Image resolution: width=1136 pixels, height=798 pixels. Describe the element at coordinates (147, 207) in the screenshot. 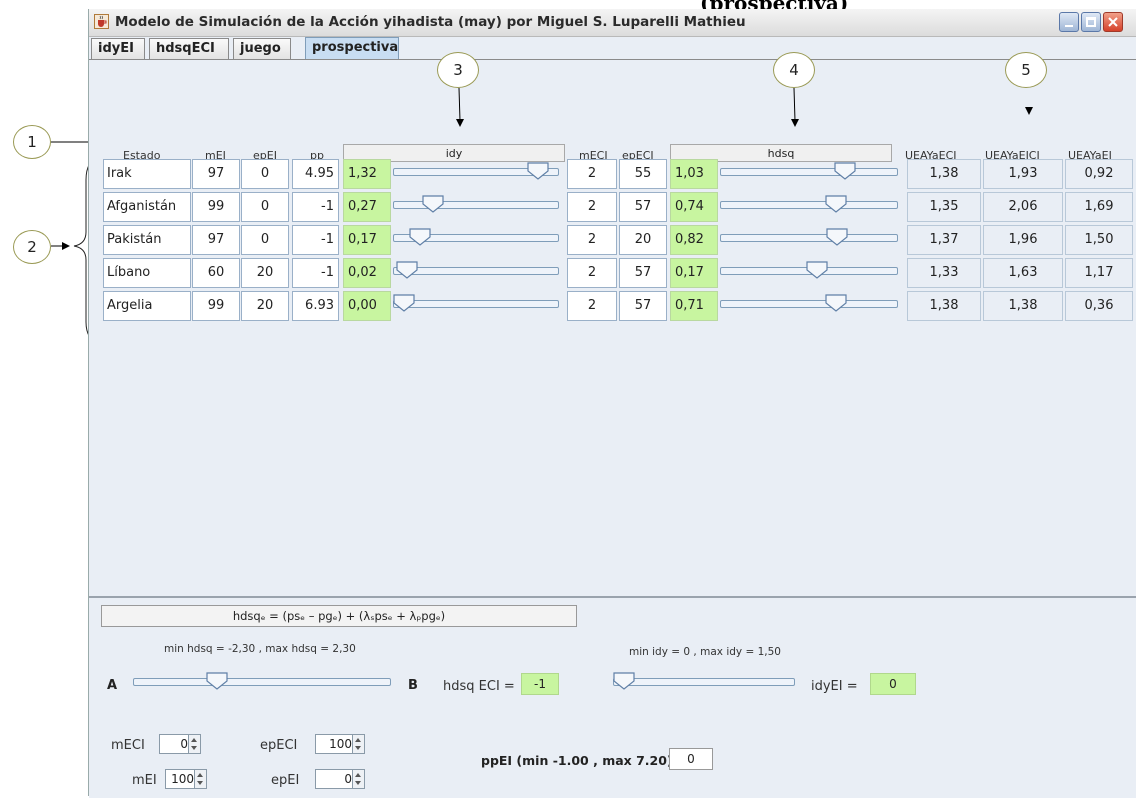

I see `cell-estado: Afganistán` at that location.